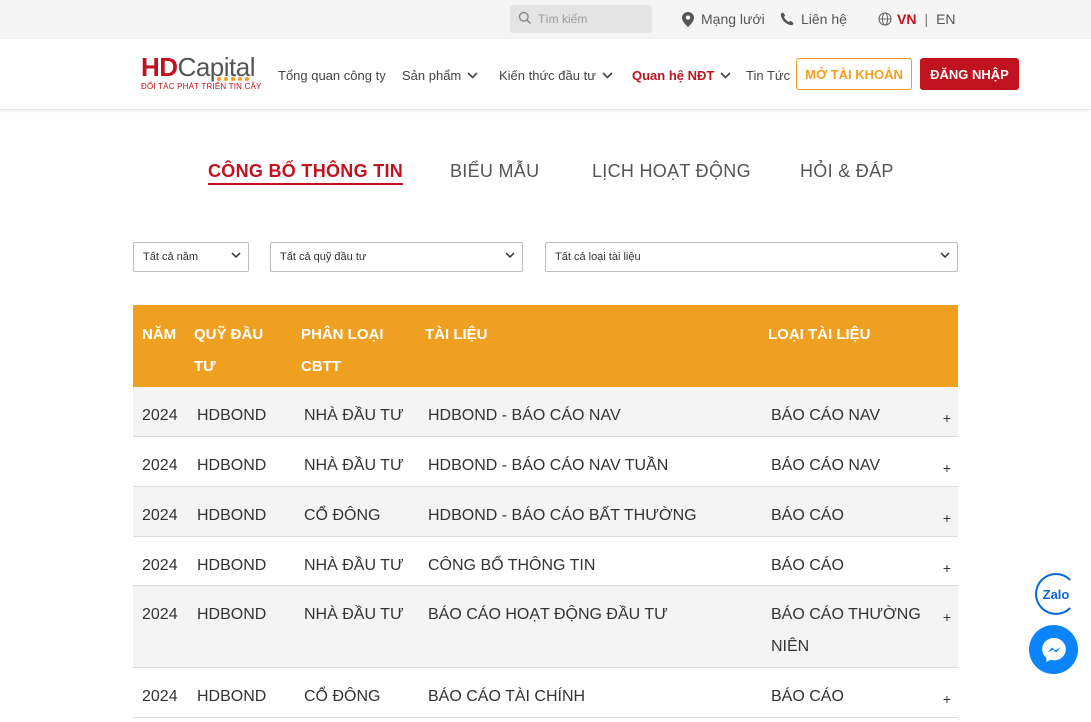 The width and height of the screenshot is (1091, 722). I want to click on language-switcher: VN | EN, so click(917, 19).